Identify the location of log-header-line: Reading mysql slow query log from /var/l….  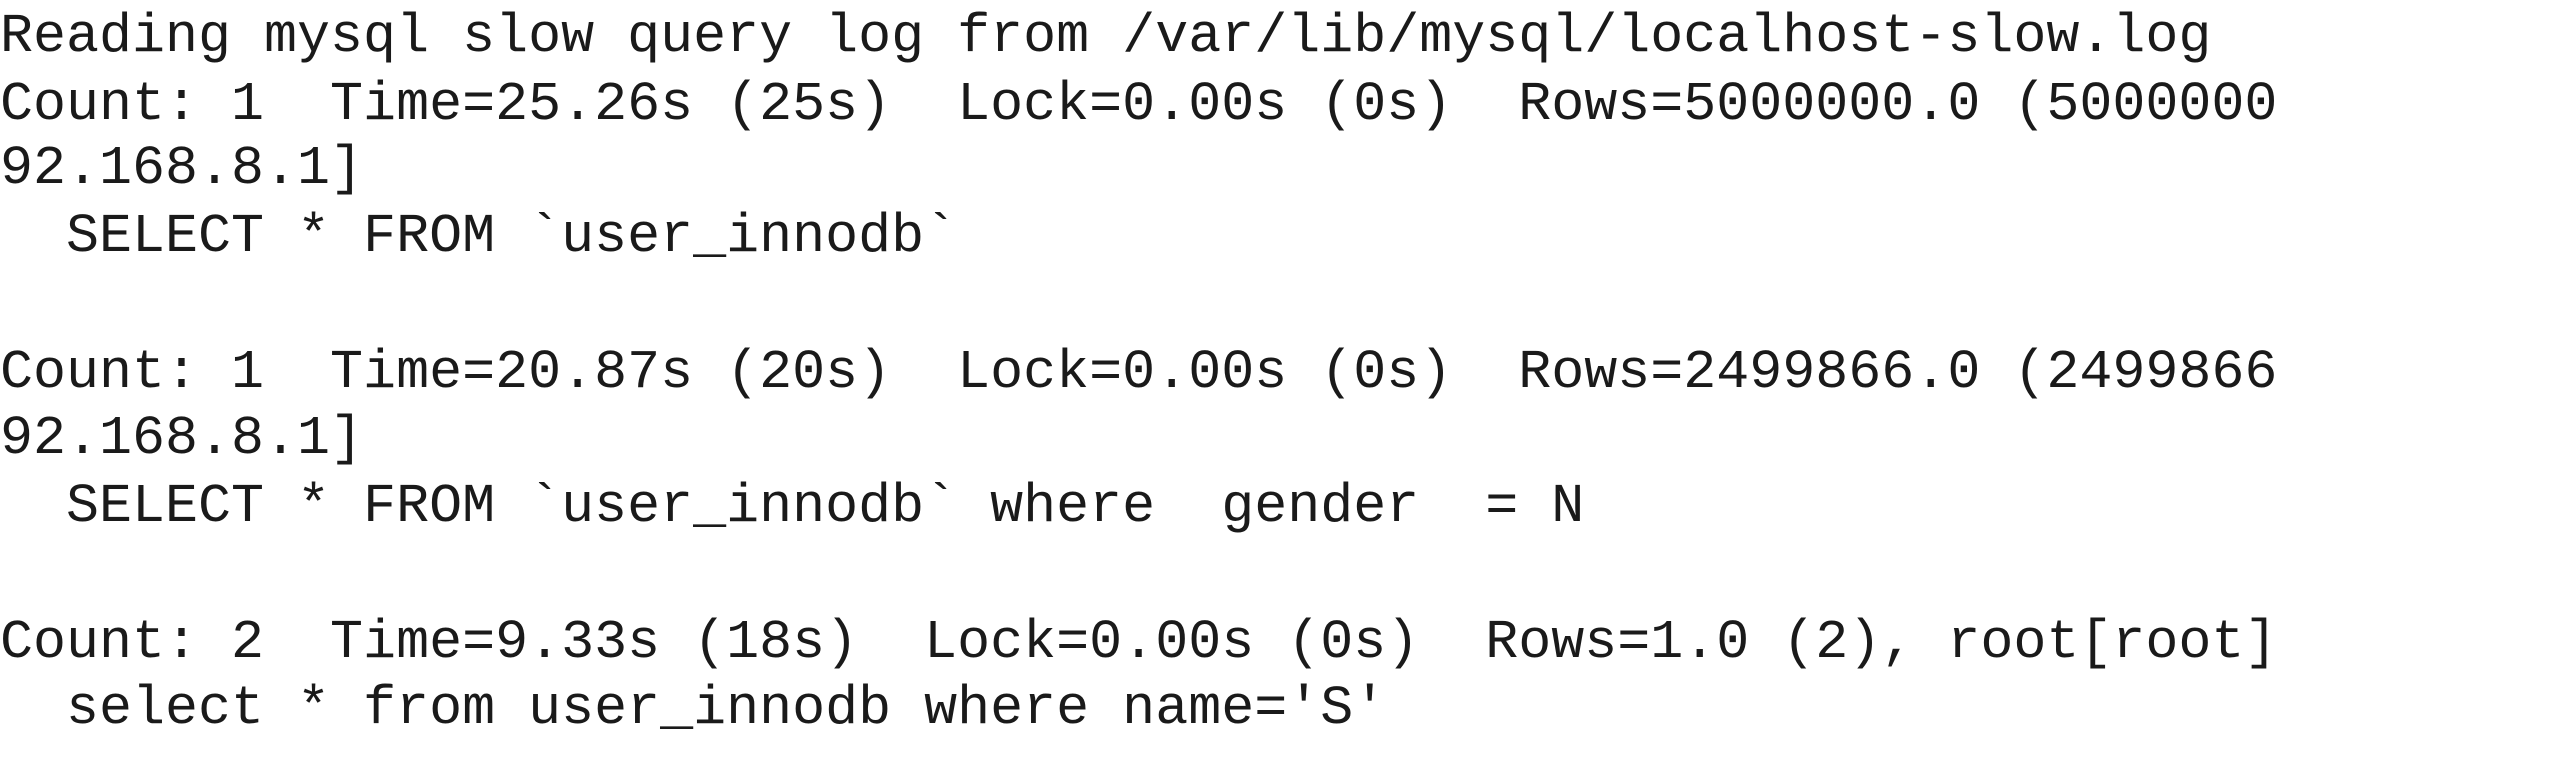
(1106, 36).